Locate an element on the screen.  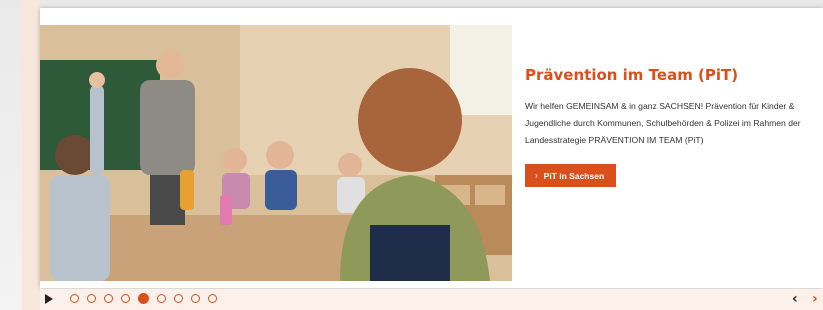
slide-dot-5-active is located at coordinates (143, 298).